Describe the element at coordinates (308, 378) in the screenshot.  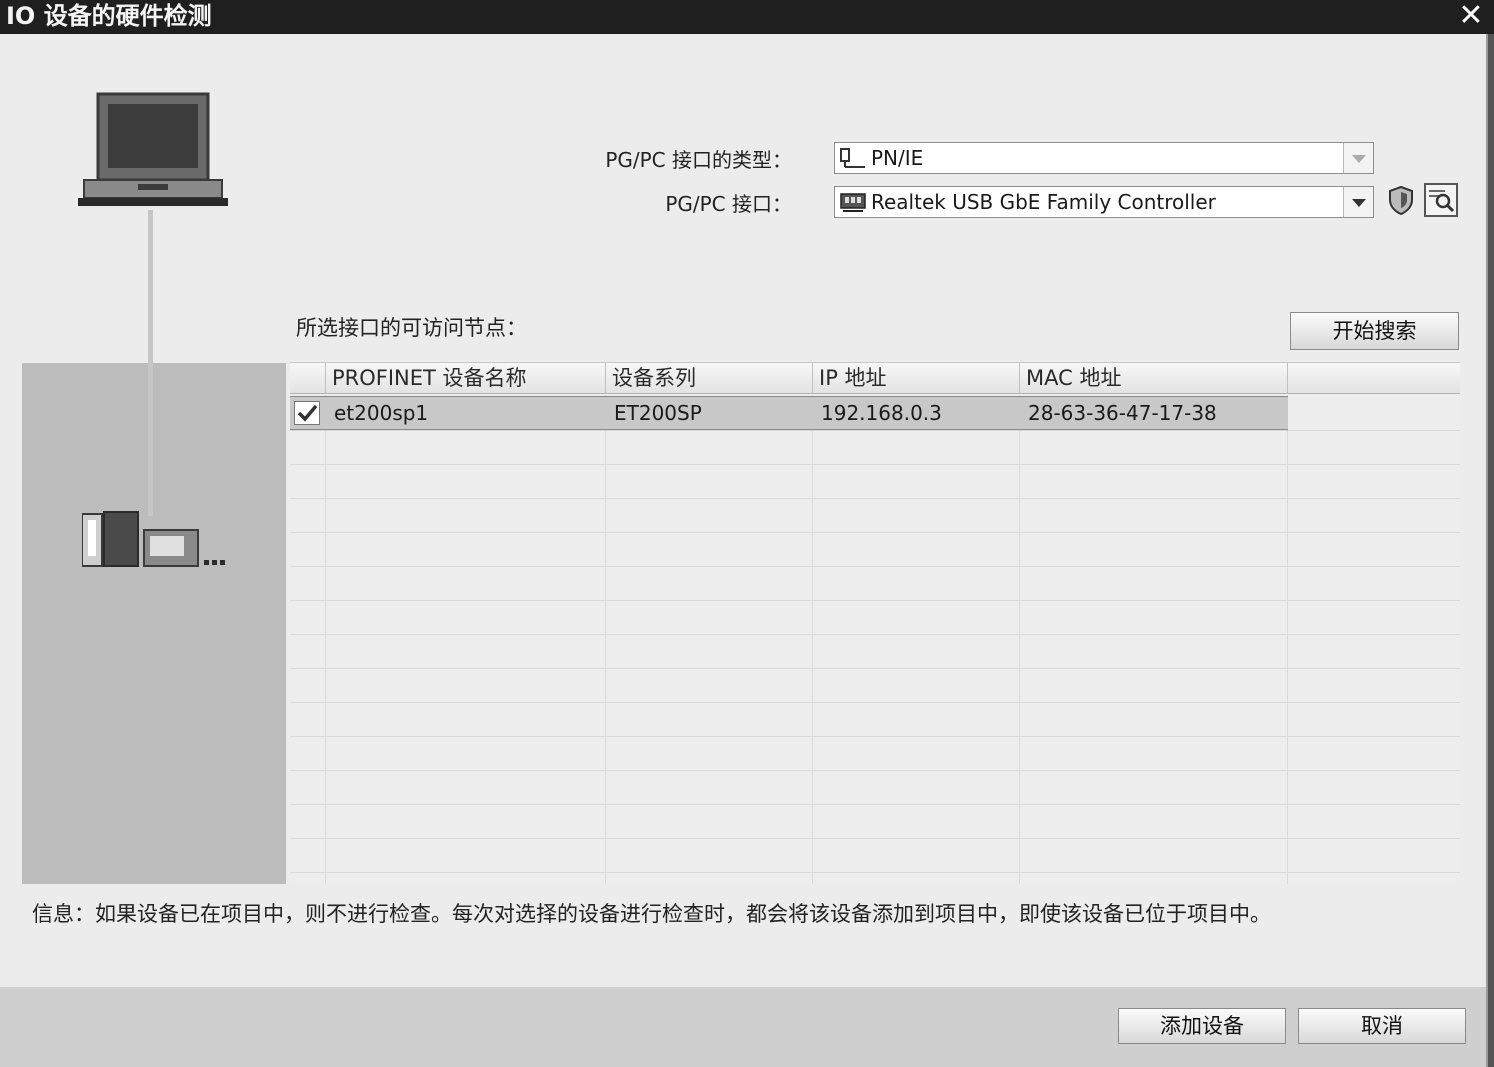
I see `column-header-check` at that location.